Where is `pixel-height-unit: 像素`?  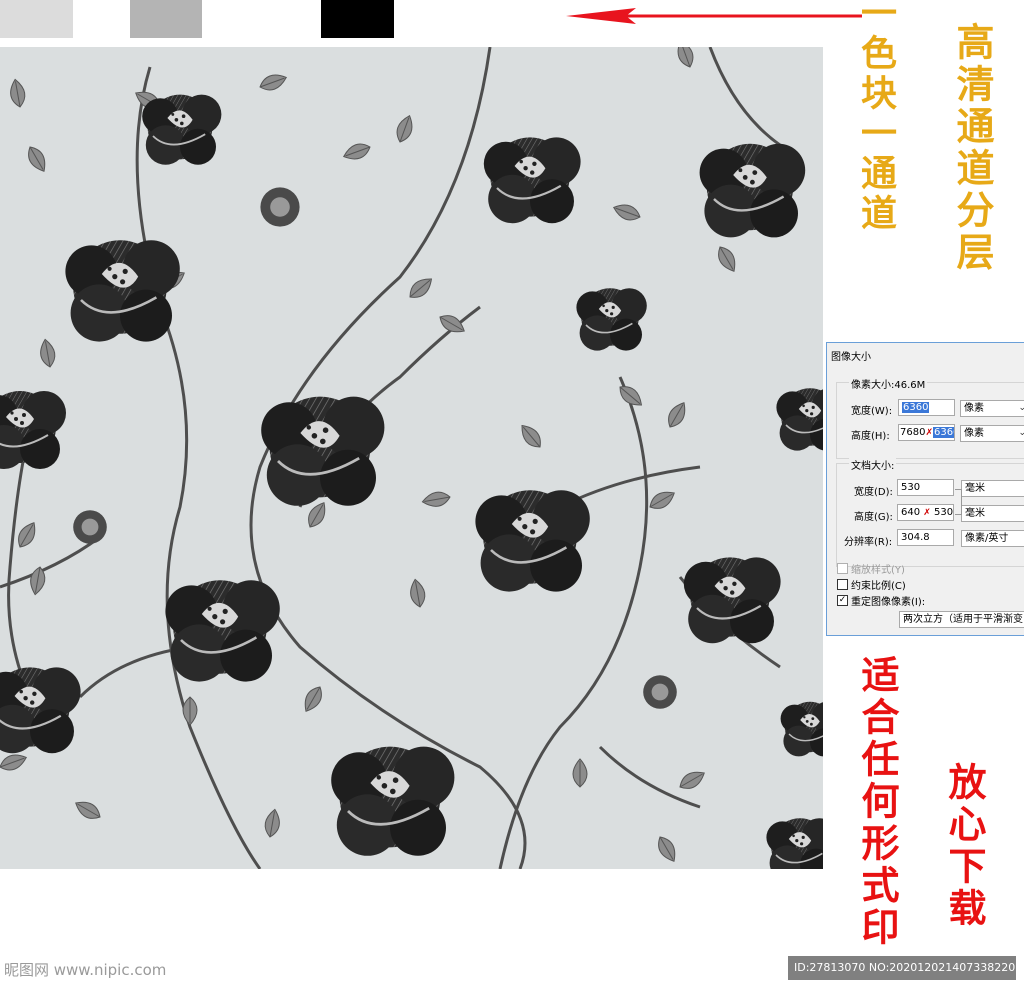 pixel-height-unit: 像素 is located at coordinates (974, 433).